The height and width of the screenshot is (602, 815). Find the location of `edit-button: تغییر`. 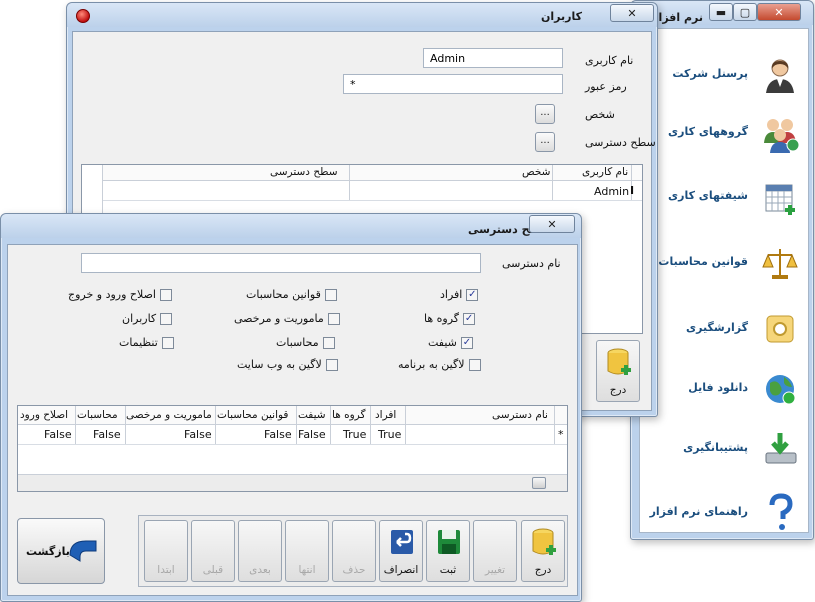

edit-button: تغییر is located at coordinates (495, 551).